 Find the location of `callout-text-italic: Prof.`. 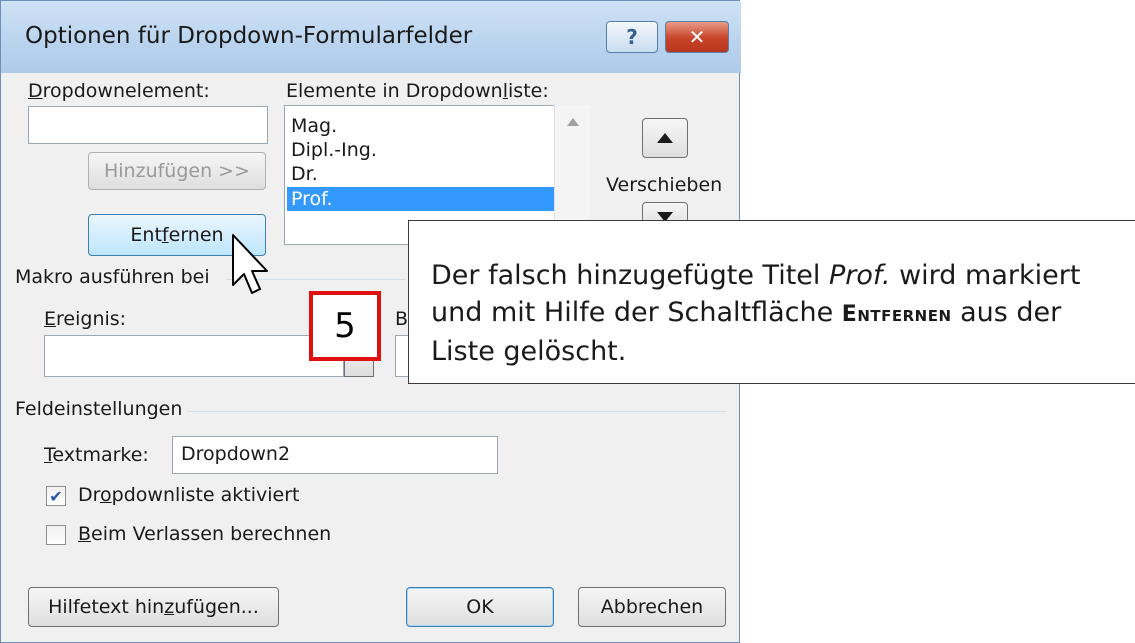

callout-text-italic: Prof. is located at coordinates (860, 275).